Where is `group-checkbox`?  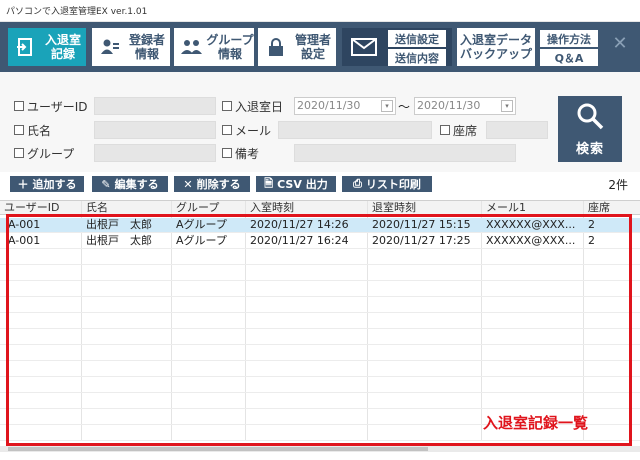 group-checkbox is located at coordinates (19, 153).